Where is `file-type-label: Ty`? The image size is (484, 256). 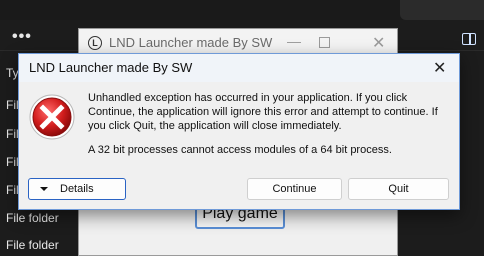
file-type-label: Ty is located at coordinates (12, 73).